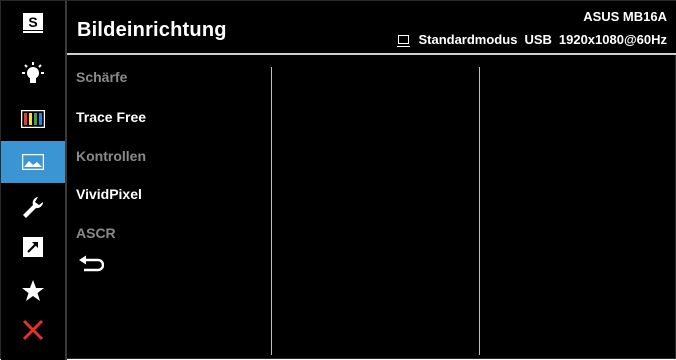 The height and width of the screenshot is (360, 676). I want to click on menu-item-schaerfe: Schärfe, so click(101, 77).